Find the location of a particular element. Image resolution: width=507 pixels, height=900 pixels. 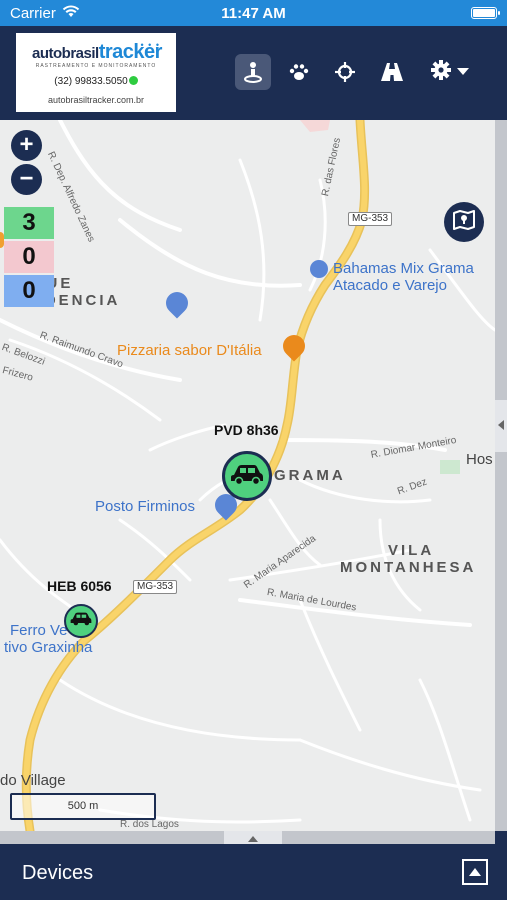

whatsapp-icon is located at coordinates (133, 80).